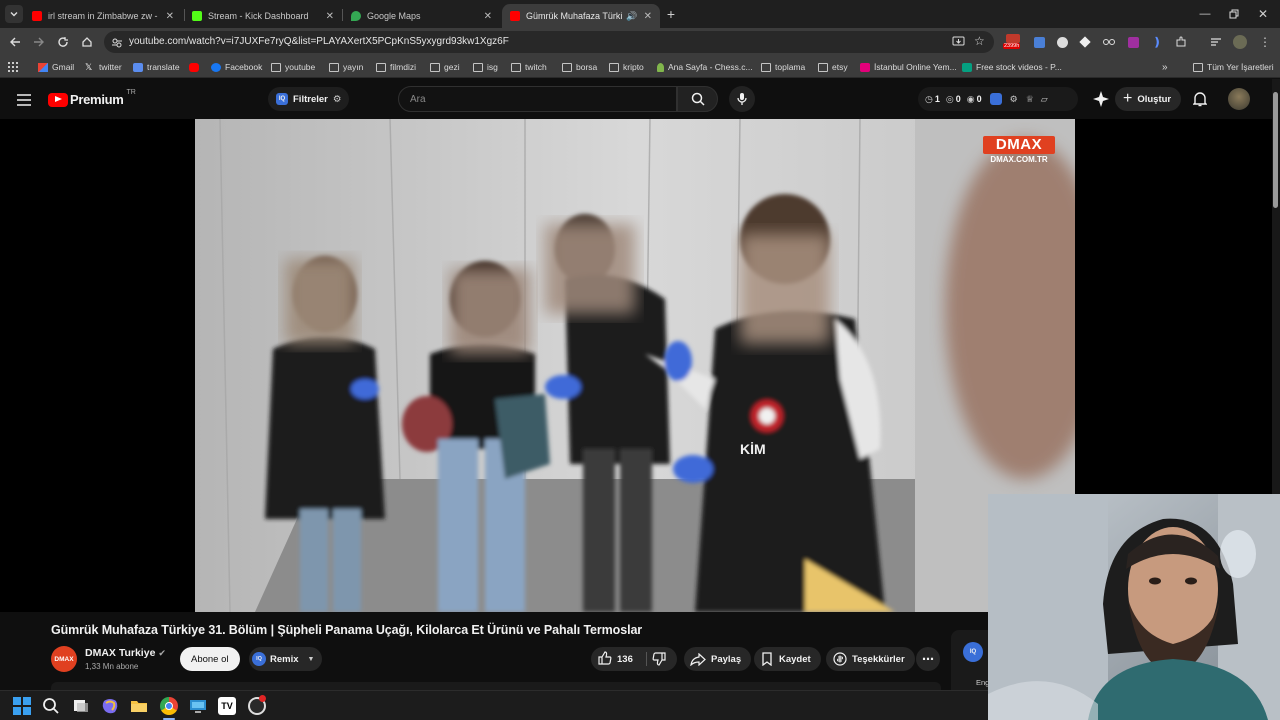 This screenshot has height=720, width=1280. I want to click on more-bookmarks-icon: », so click(1165, 67).